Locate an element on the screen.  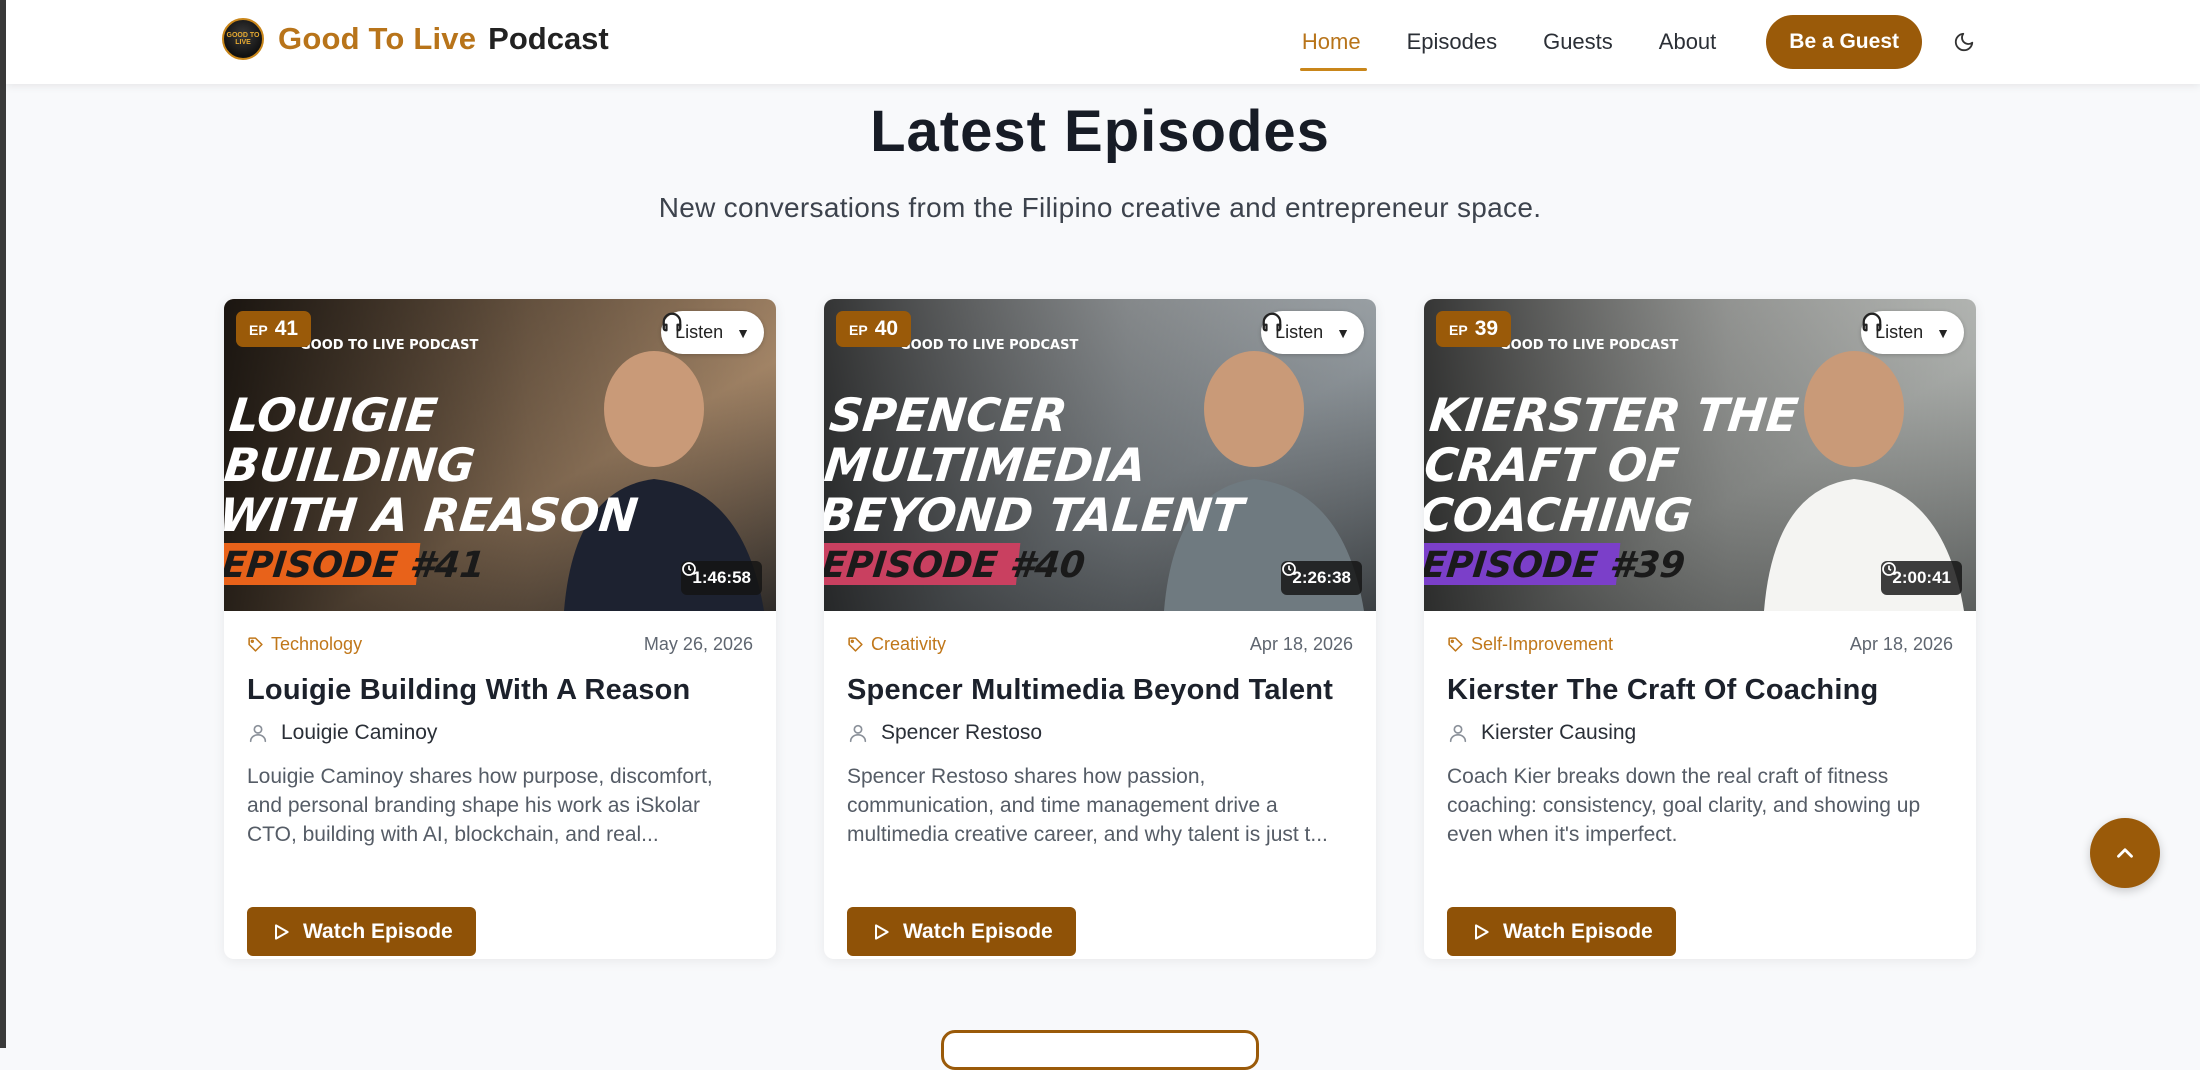
nav-guests: Guests is located at coordinates (1578, 42).